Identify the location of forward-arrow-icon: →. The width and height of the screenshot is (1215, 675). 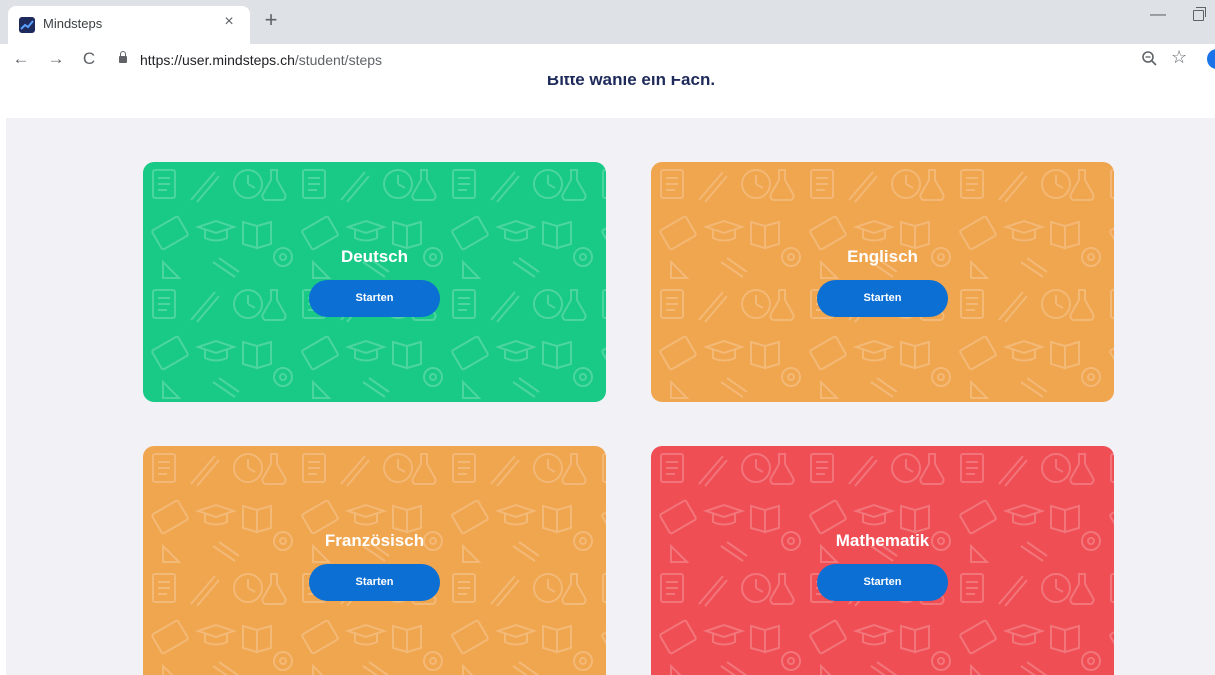
(56, 59).